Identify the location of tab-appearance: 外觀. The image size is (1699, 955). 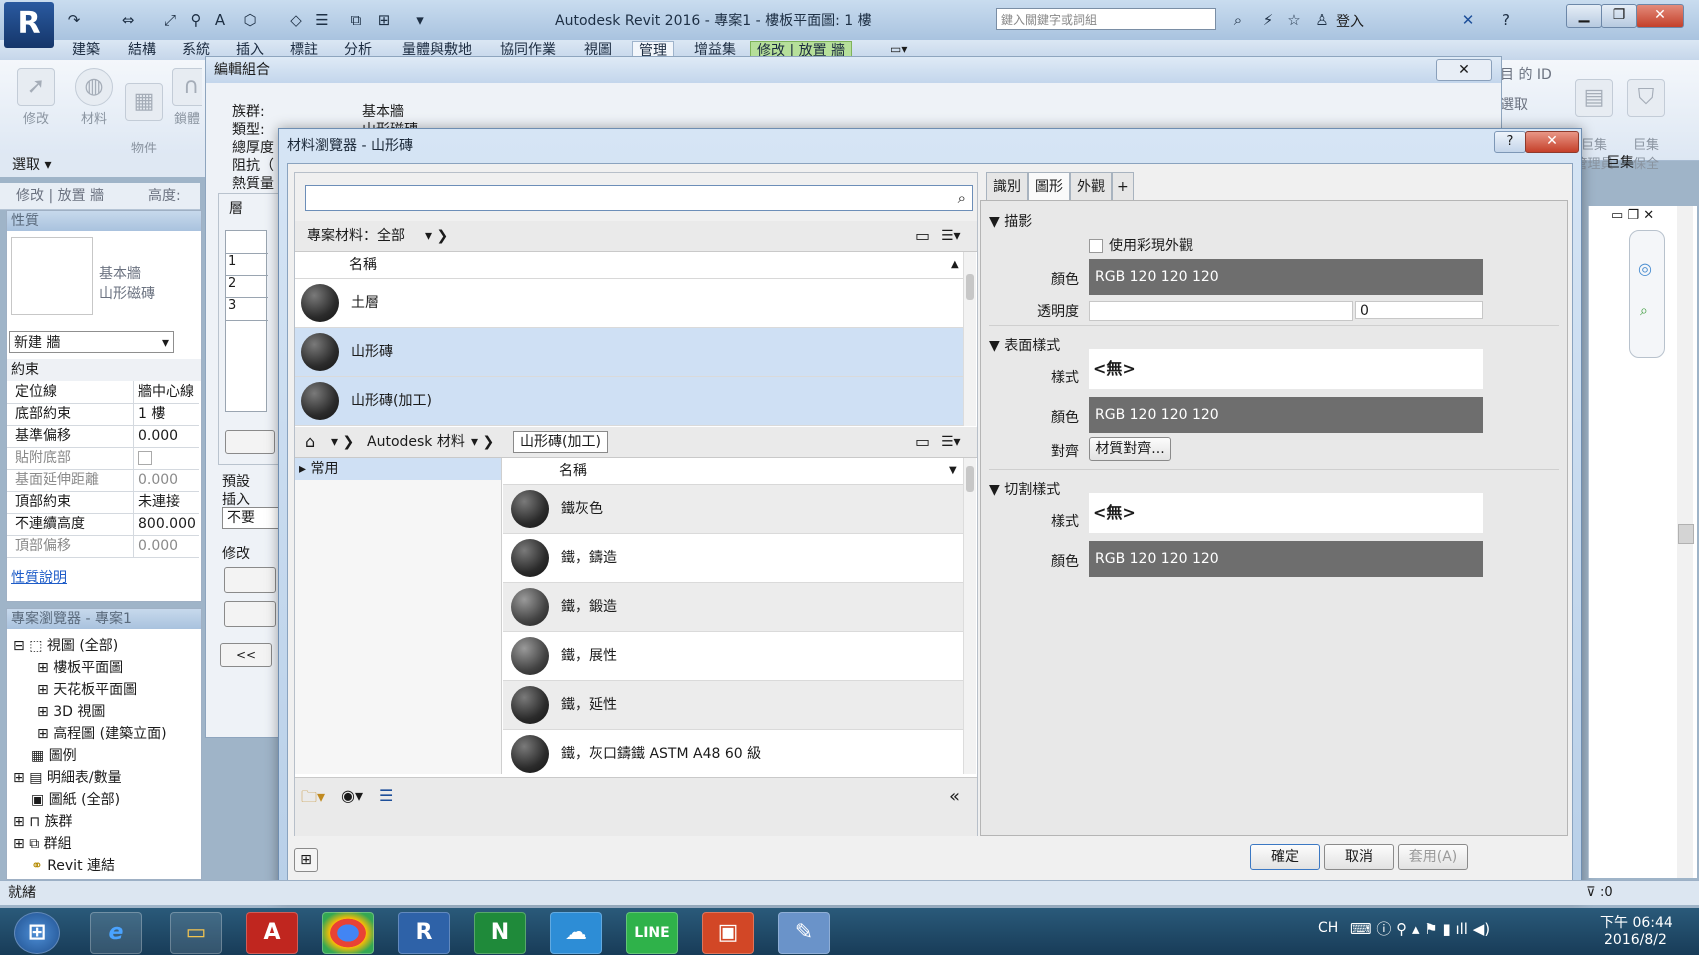
(1091, 186).